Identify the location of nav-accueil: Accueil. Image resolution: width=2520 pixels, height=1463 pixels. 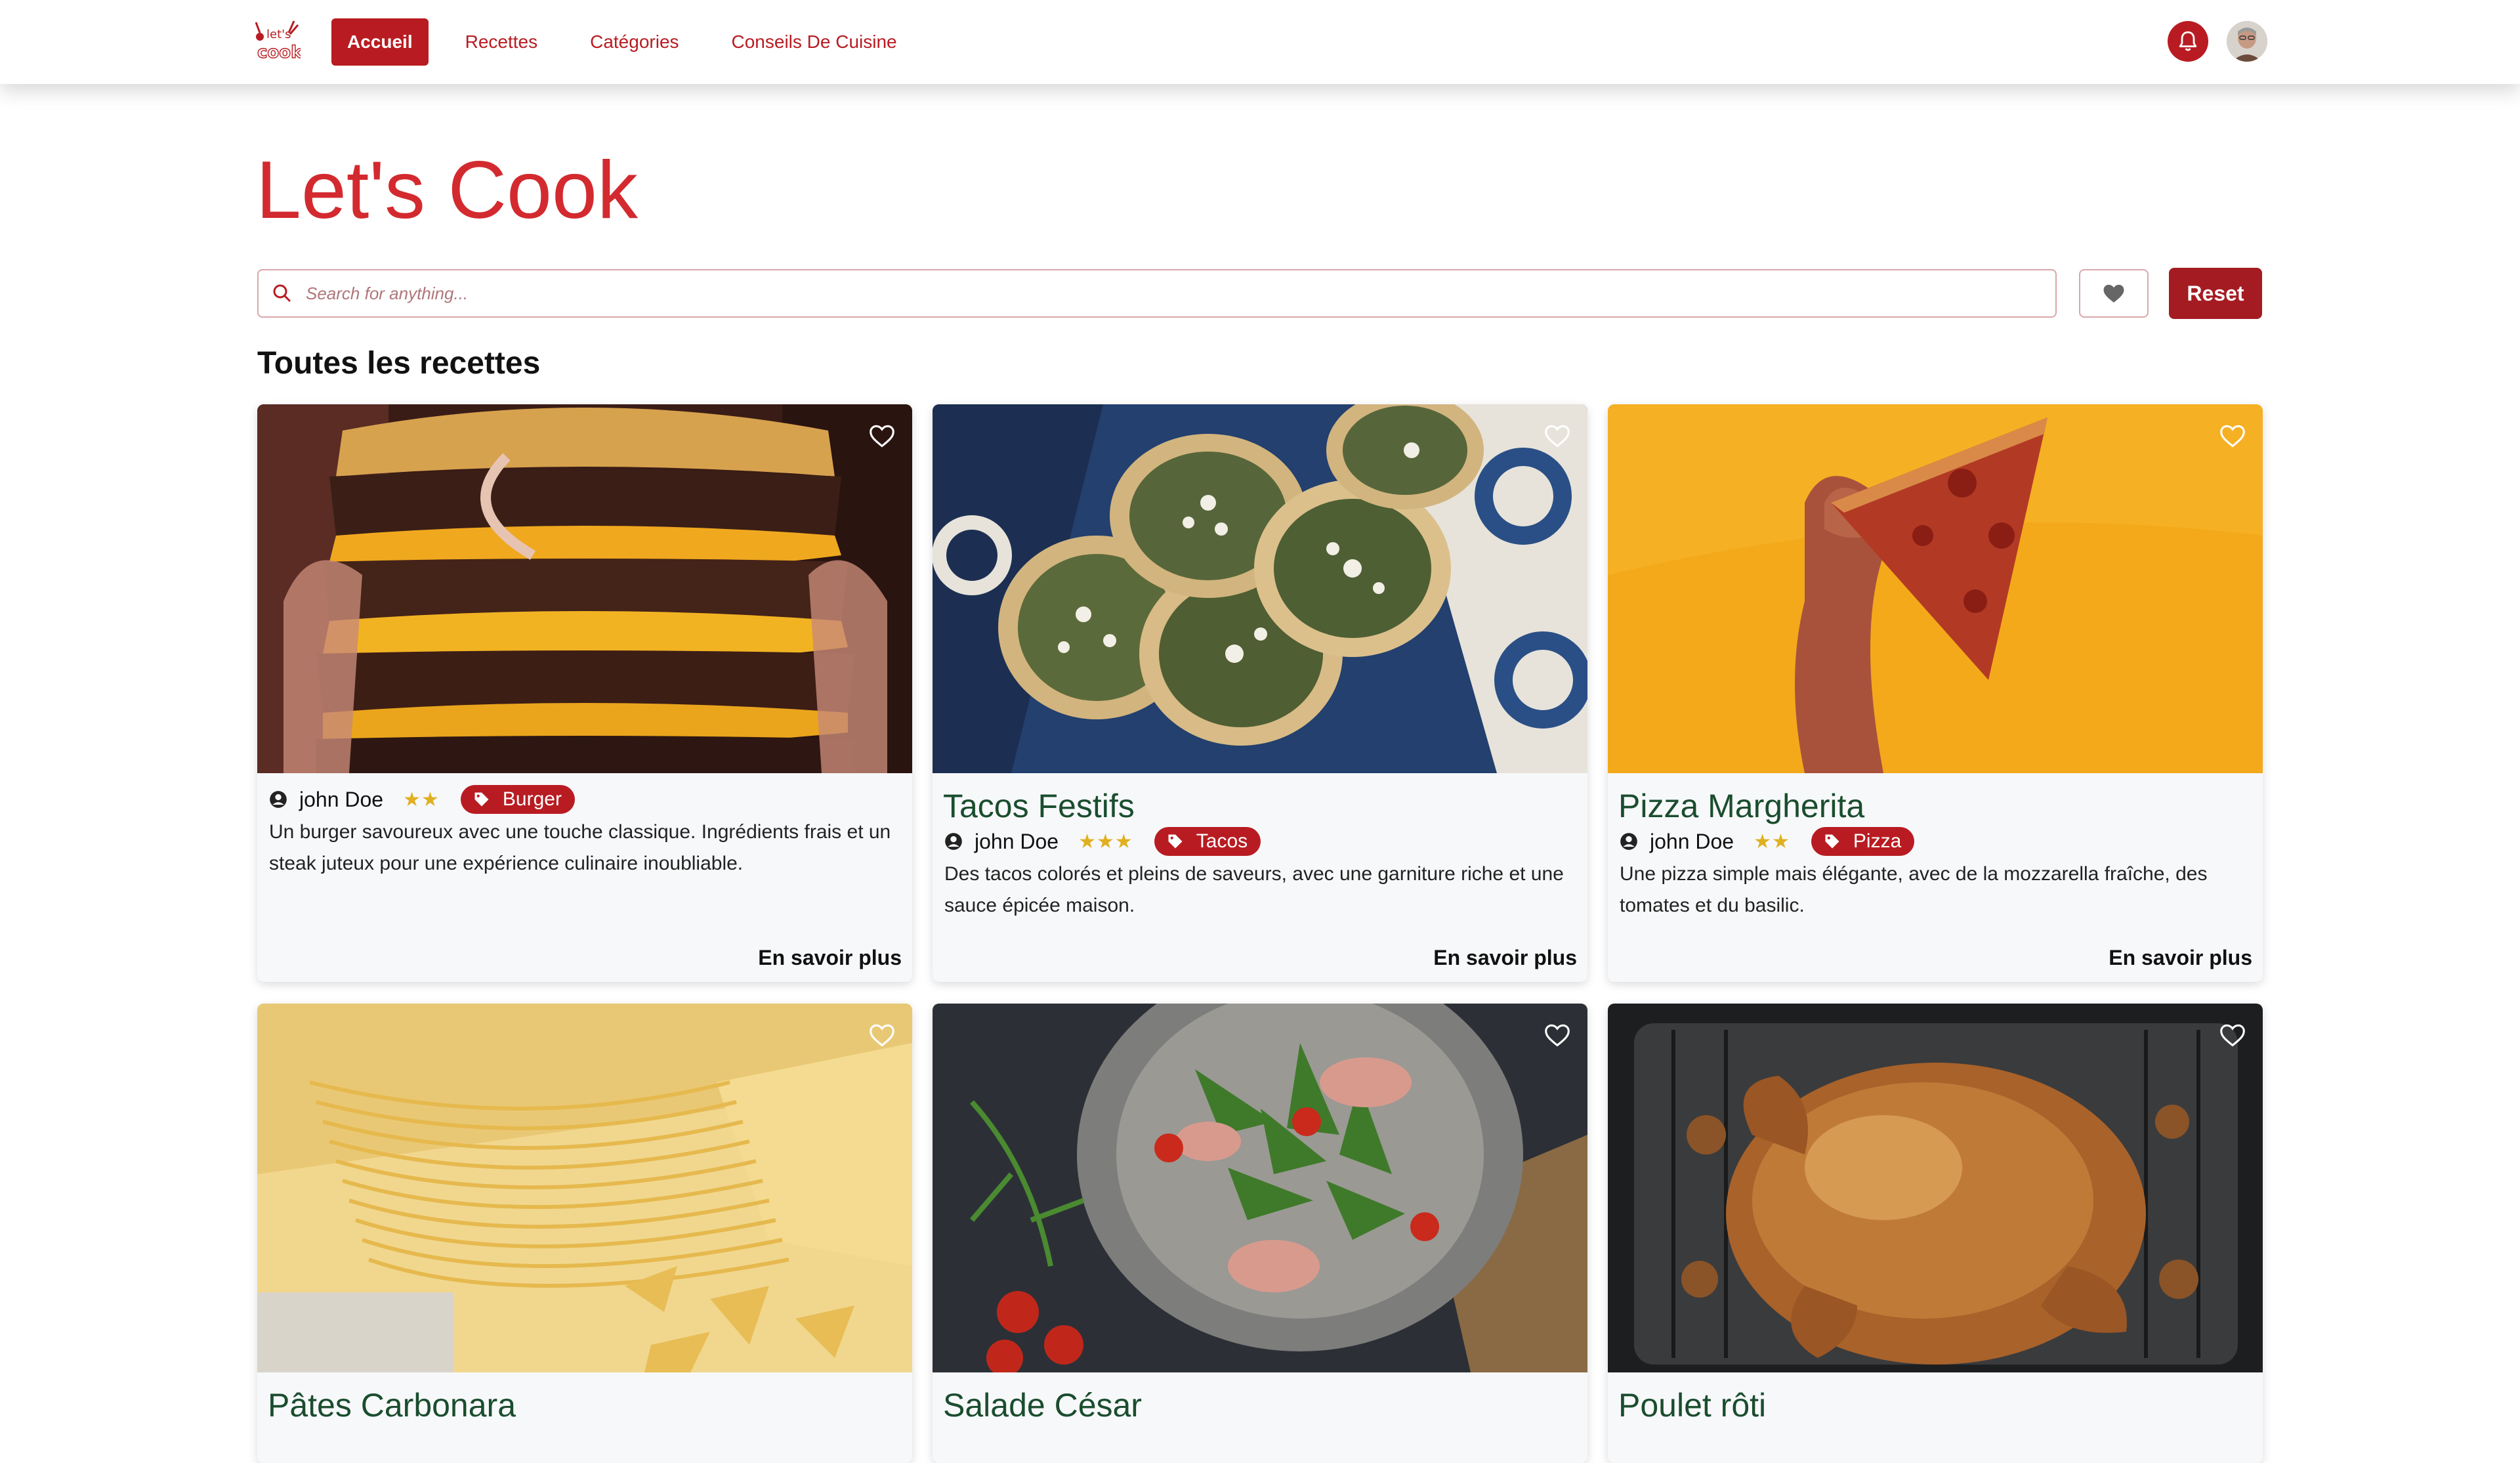
(380, 42).